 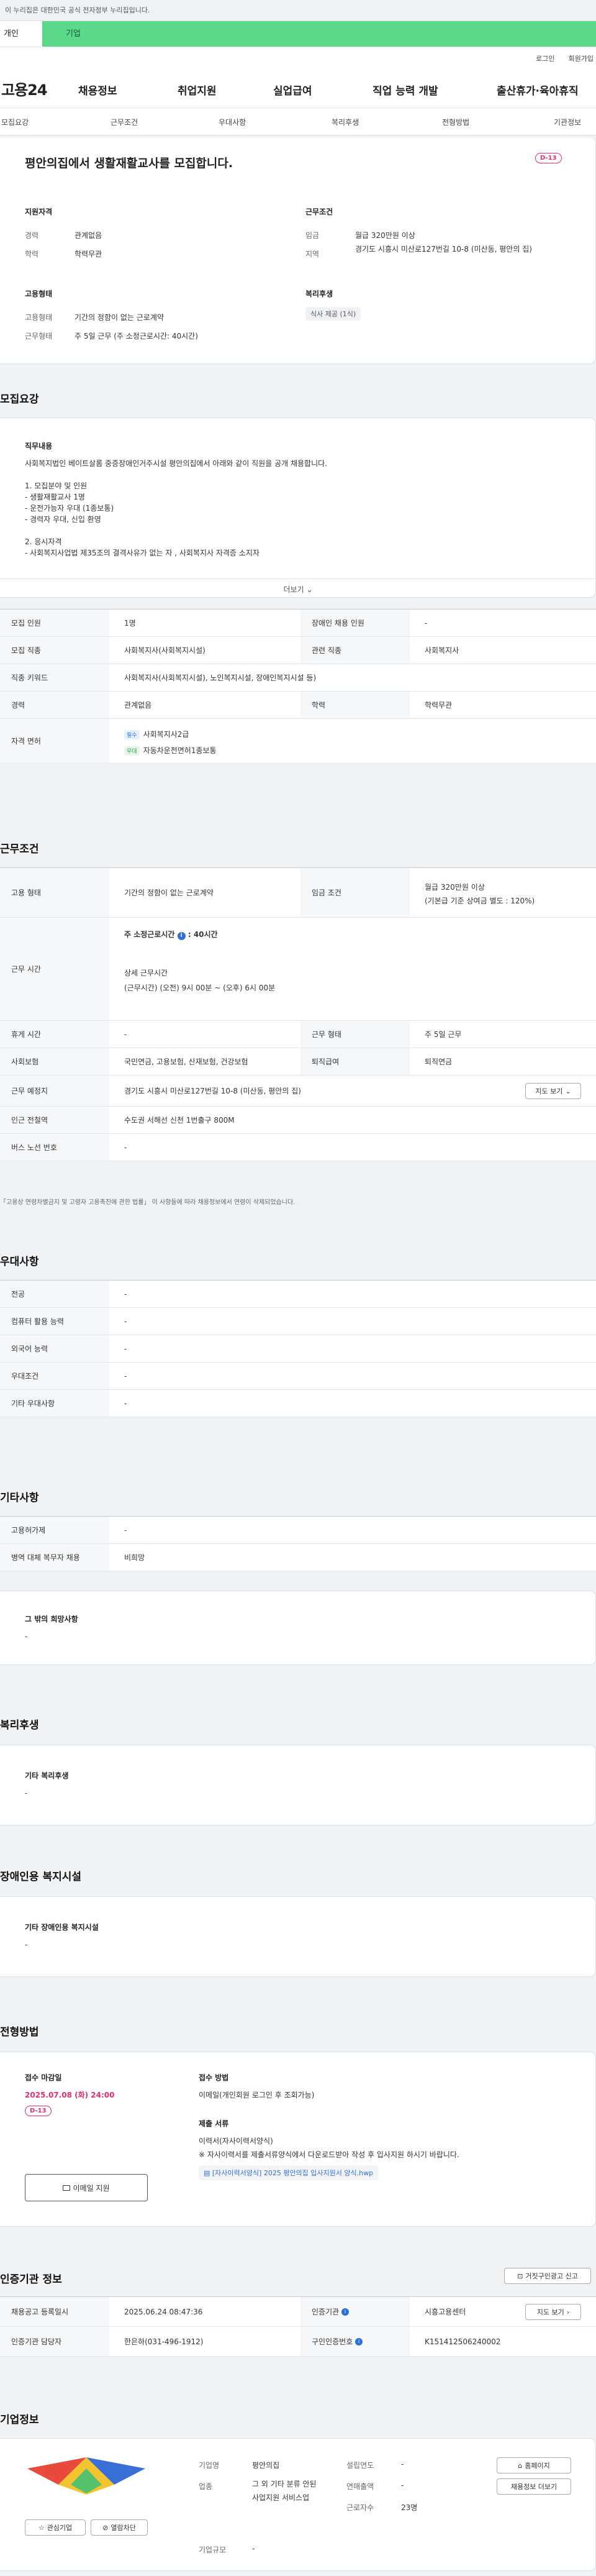 What do you see at coordinates (333, 314) in the screenshot?
I see `welf-badge: 식사 제공 (1식)` at bounding box center [333, 314].